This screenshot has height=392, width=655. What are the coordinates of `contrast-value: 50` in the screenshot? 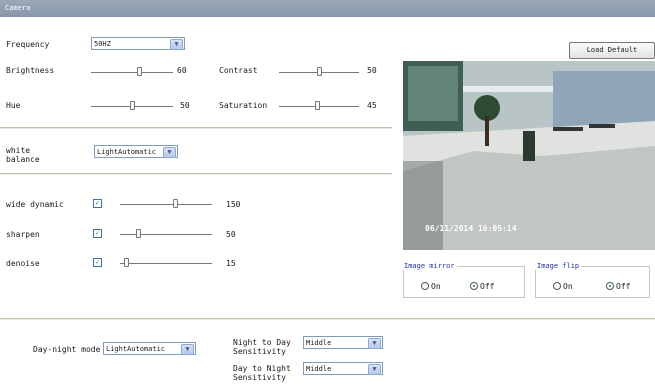 It's located at (372, 70).